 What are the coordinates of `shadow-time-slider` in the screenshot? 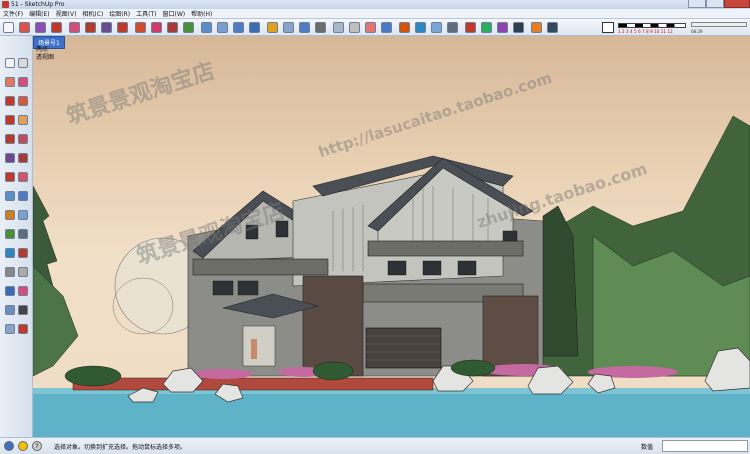 It's located at (719, 24).